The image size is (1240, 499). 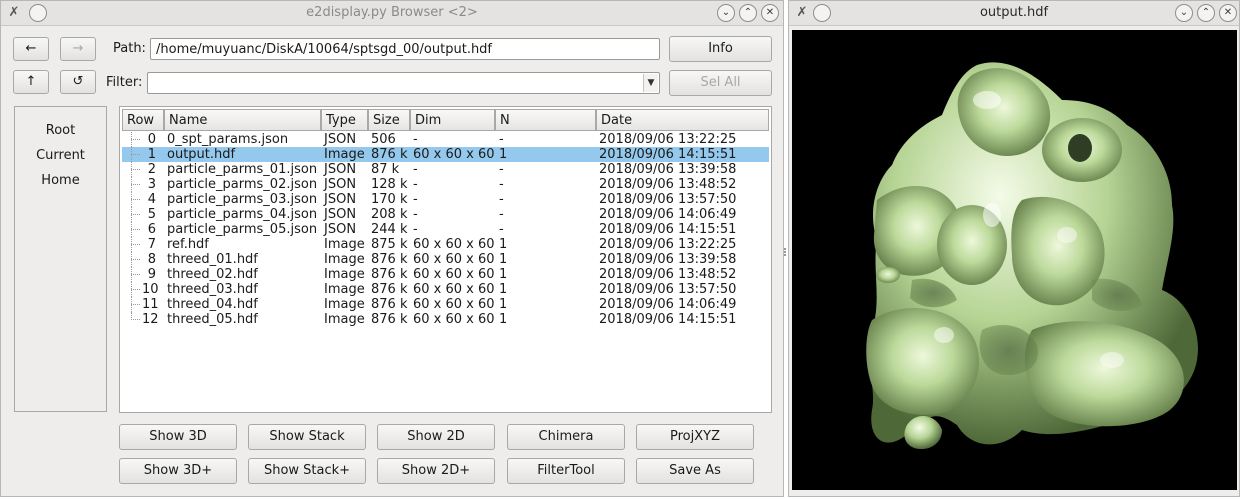 I want to click on viewer-titlebar: ✗ output.hdf ⌄ ⌃ ✕, so click(x=1014, y=13).